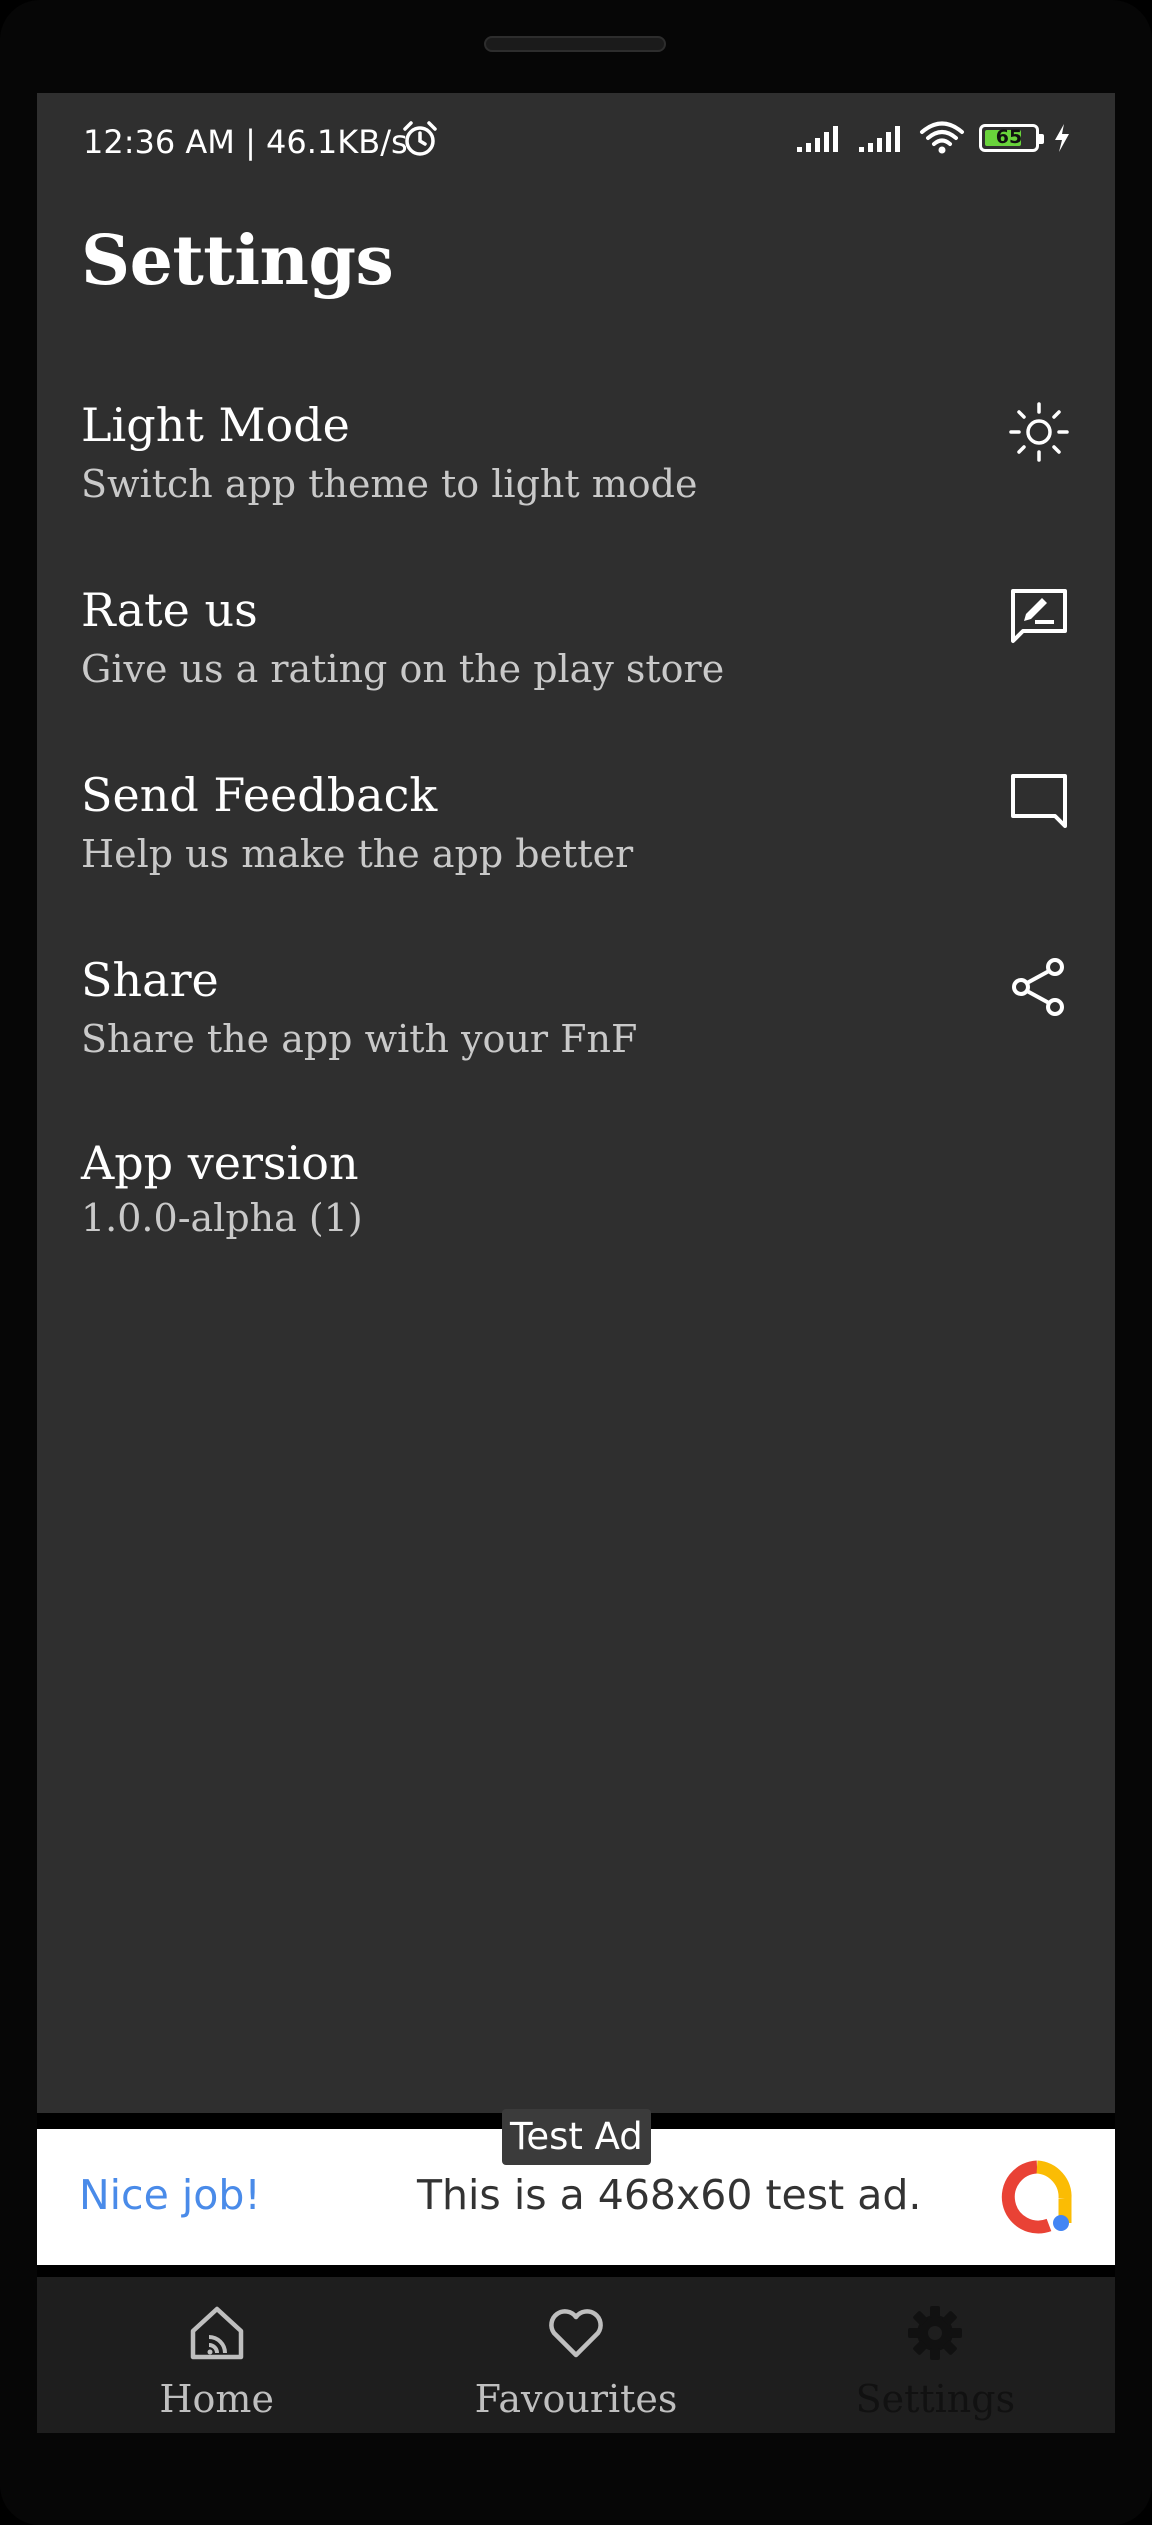 This screenshot has height=2525, width=1152. What do you see at coordinates (575, 44) in the screenshot?
I see `speaker-grille` at bounding box center [575, 44].